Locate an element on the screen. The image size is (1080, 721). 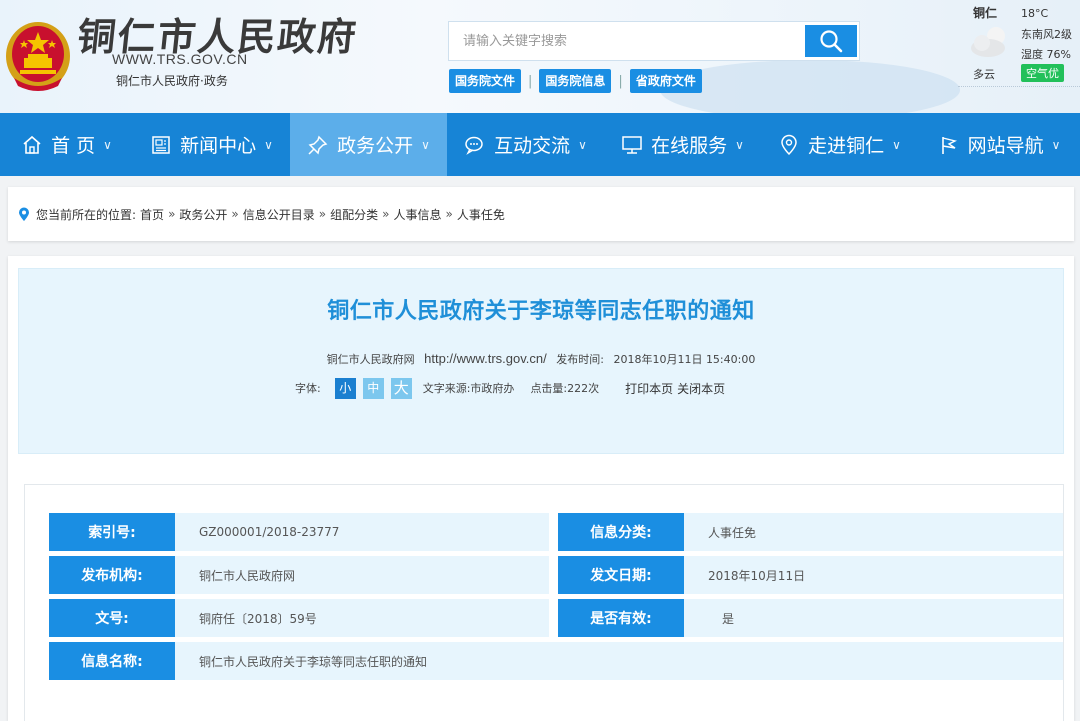
category-label: 信息分类: is located at coordinates (624, 532).